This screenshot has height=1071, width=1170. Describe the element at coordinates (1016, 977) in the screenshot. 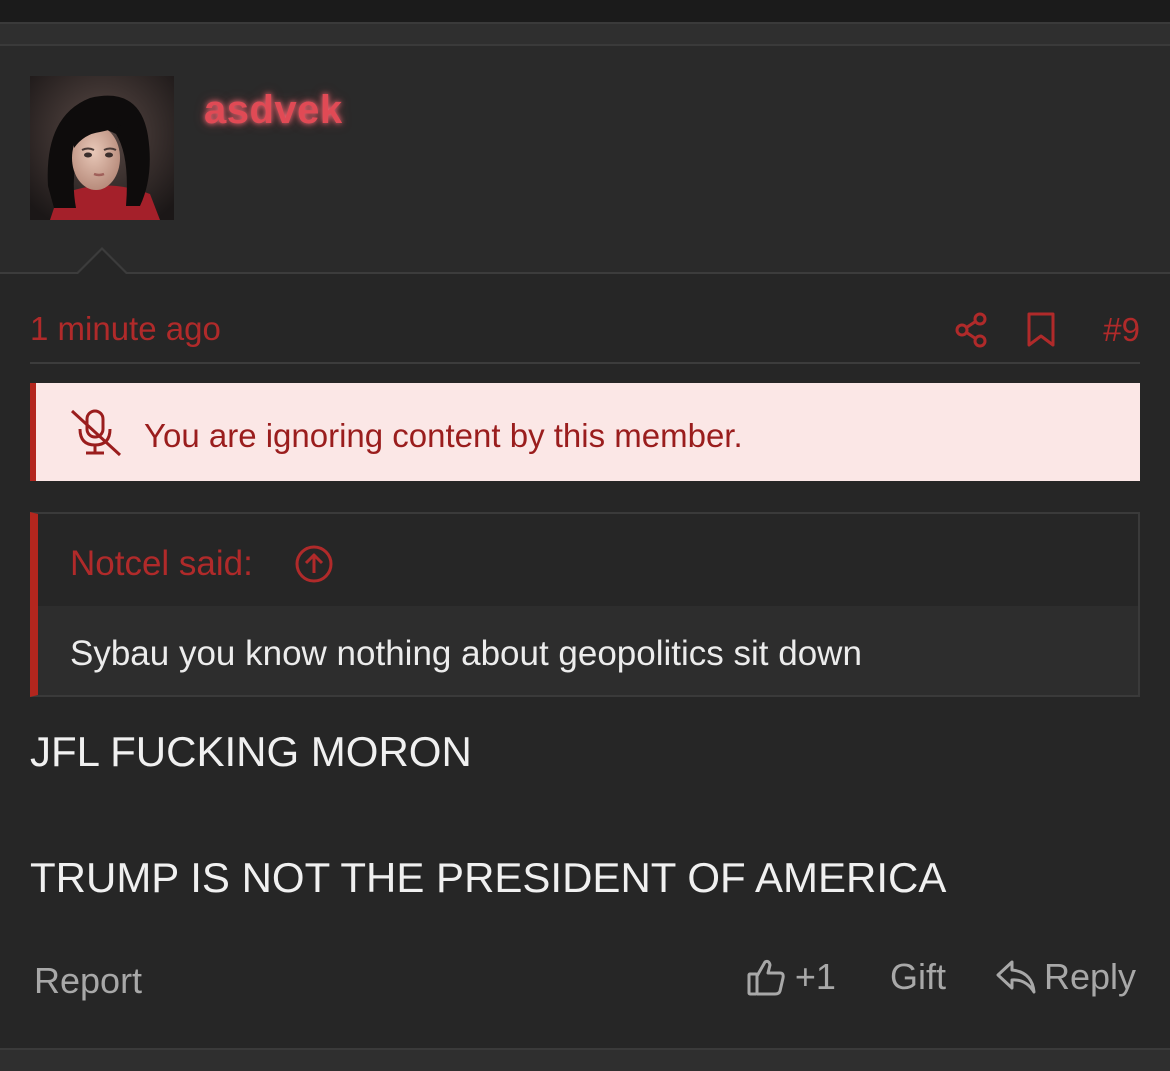

I see `reply-arrow-icon` at that location.